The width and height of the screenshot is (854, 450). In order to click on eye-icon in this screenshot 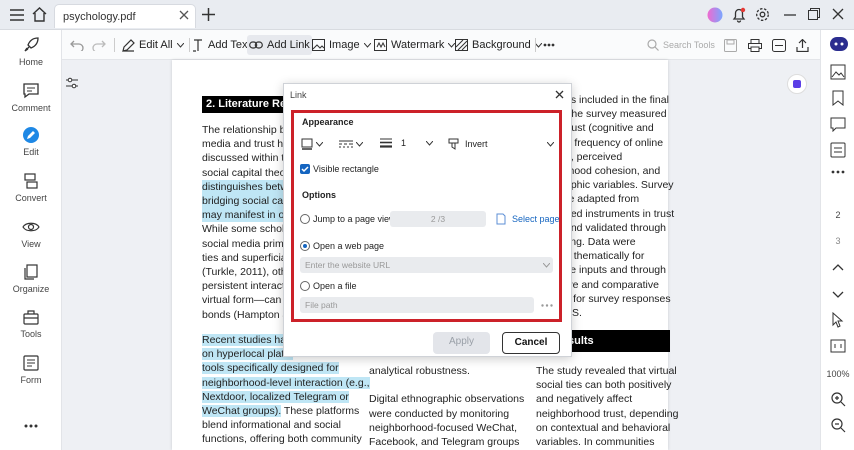, I will do `click(31, 227)`.